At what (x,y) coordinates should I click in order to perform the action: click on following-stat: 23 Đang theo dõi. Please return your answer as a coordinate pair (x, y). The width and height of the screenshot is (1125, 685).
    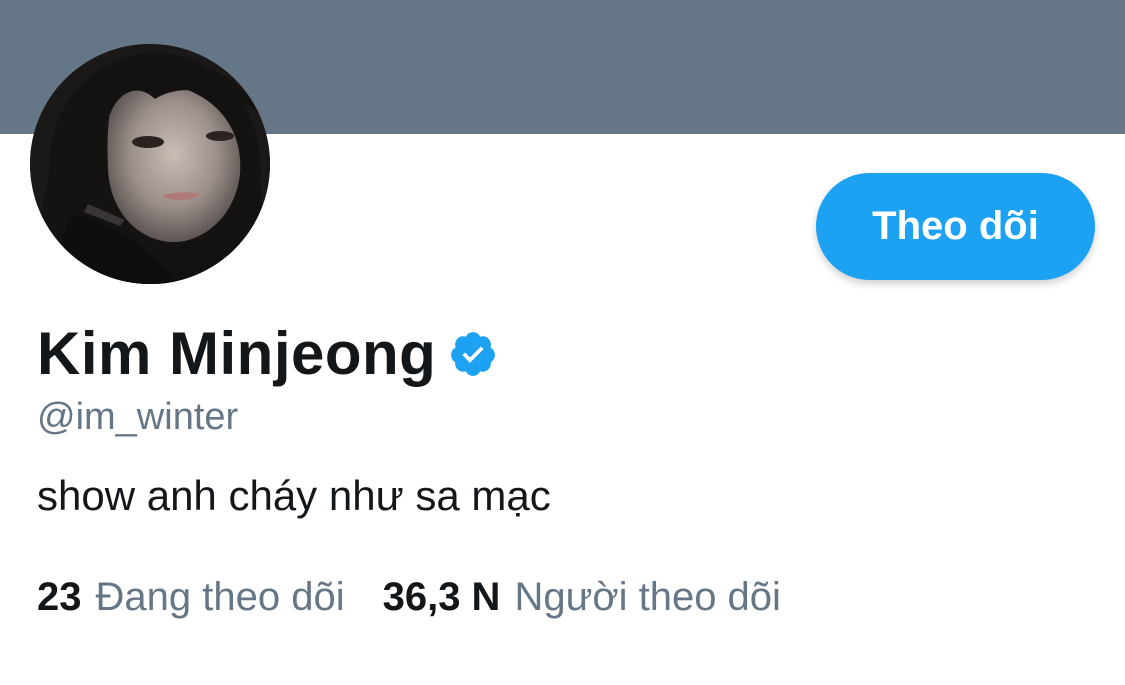
    Looking at the image, I should click on (191, 597).